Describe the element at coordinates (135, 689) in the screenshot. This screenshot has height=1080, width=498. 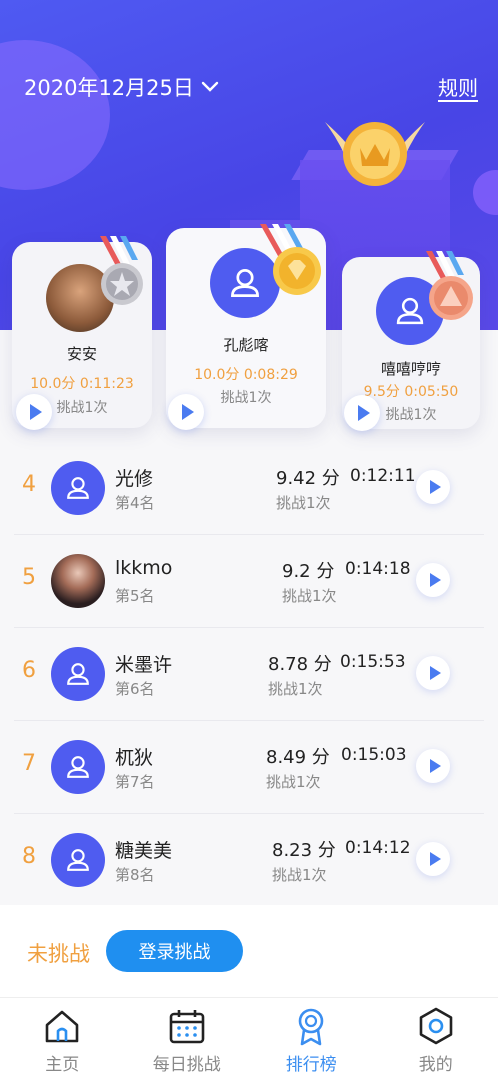
I see `place-label: 第6名` at that location.